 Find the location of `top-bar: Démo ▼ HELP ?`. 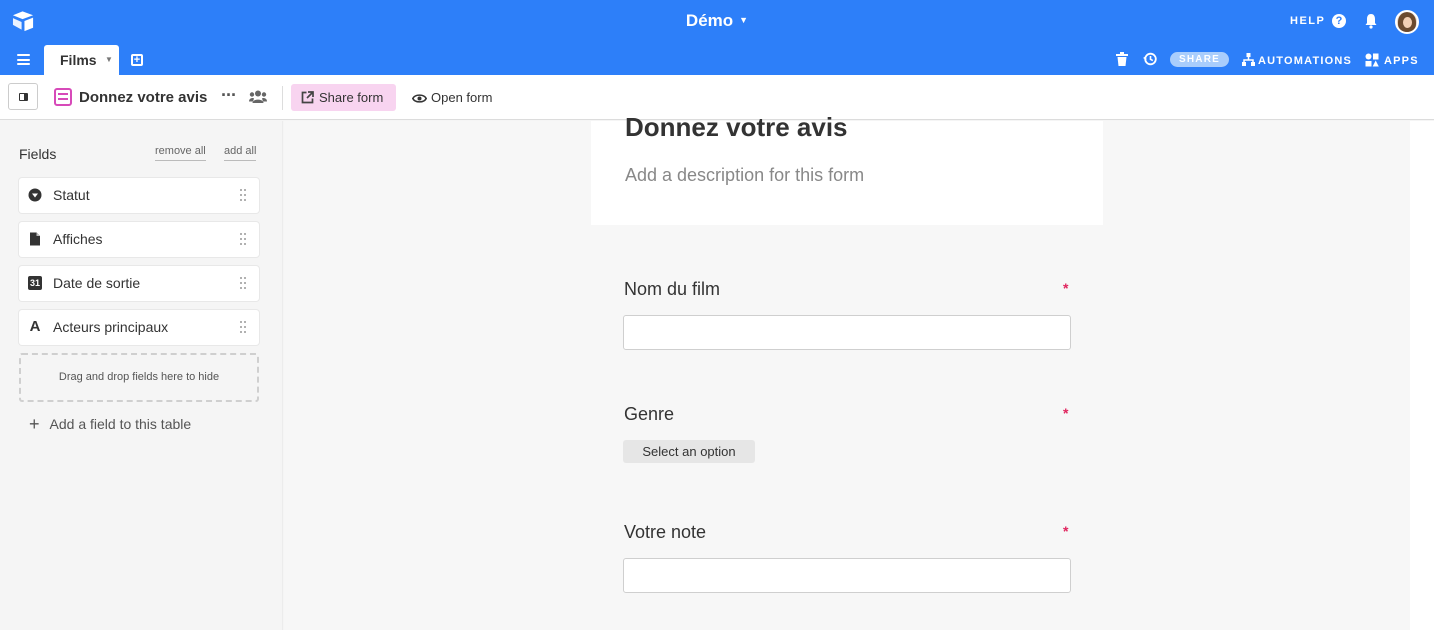

top-bar: Démo ▼ HELP ? is located at coordinates (717, 22).